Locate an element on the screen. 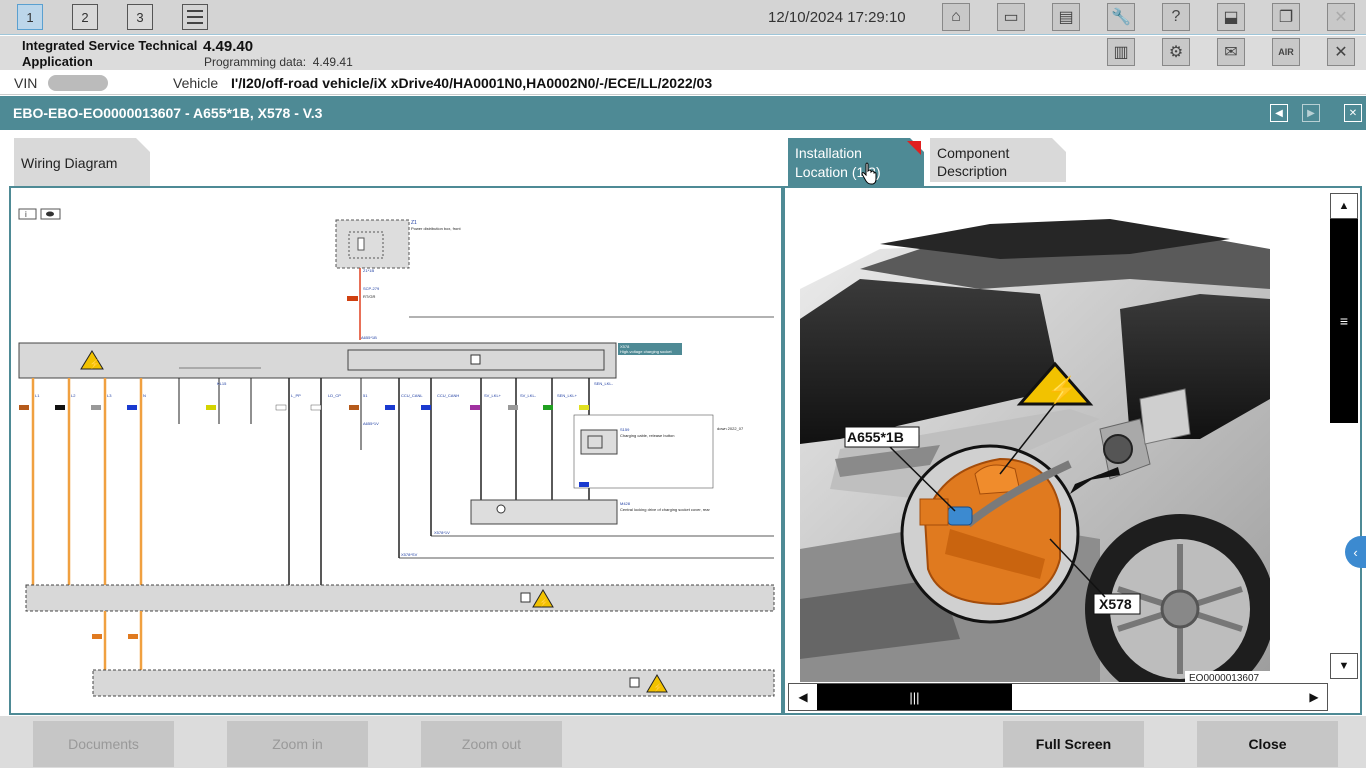  scroll-up-icon: ▲ is located at coordinates (1344, 206).